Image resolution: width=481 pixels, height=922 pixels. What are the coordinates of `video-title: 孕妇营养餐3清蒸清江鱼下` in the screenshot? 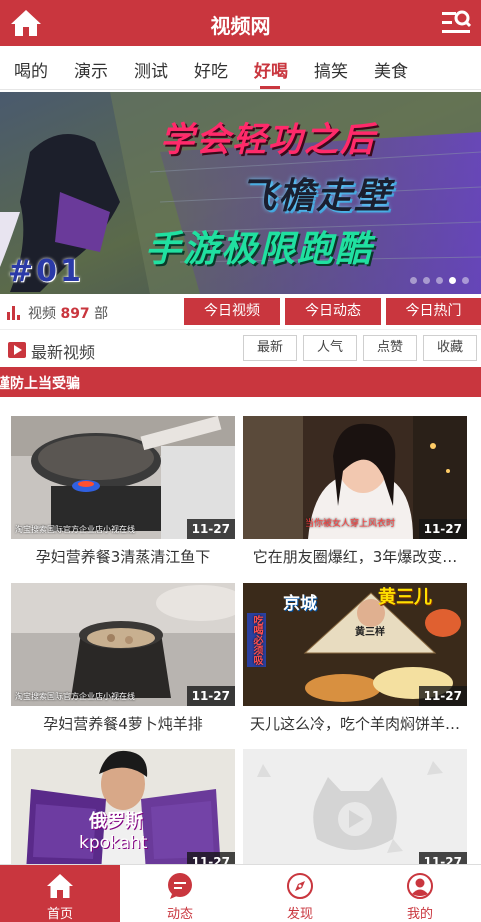 It's located at (123, 556).